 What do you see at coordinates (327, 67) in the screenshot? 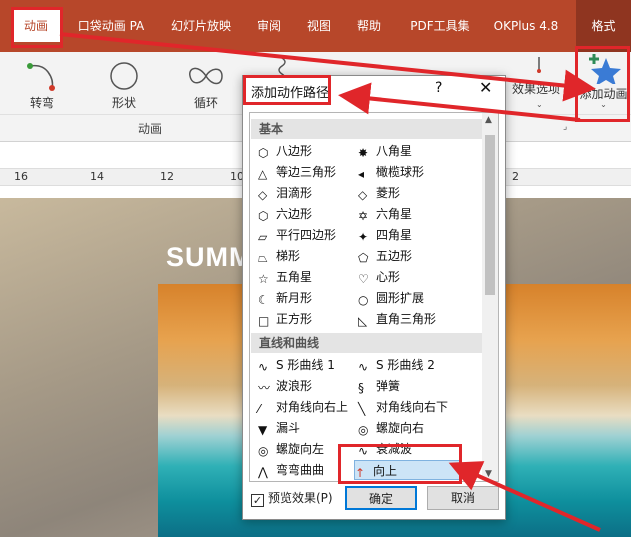
I see `arrow-tab-to-add` at bounding box center [327, 67].